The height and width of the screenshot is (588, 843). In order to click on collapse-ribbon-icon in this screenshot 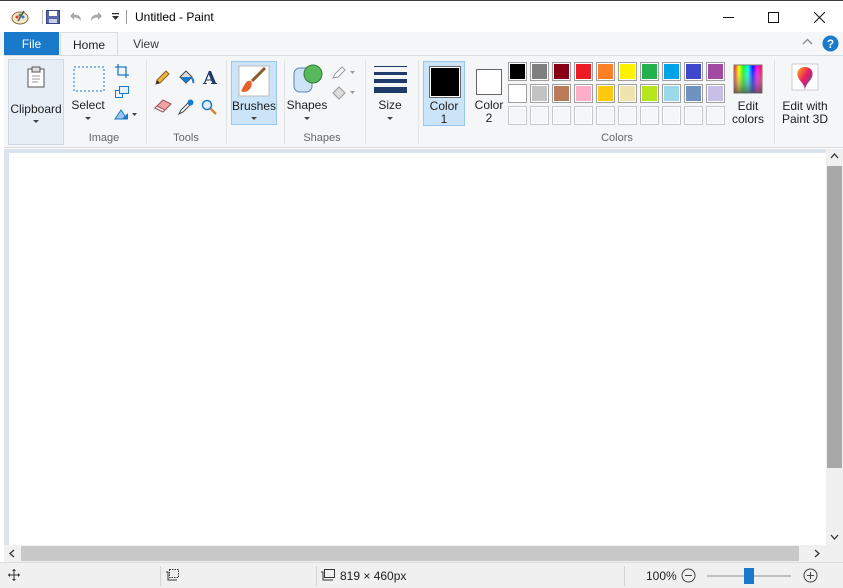, I will do `click(807, 42)`.